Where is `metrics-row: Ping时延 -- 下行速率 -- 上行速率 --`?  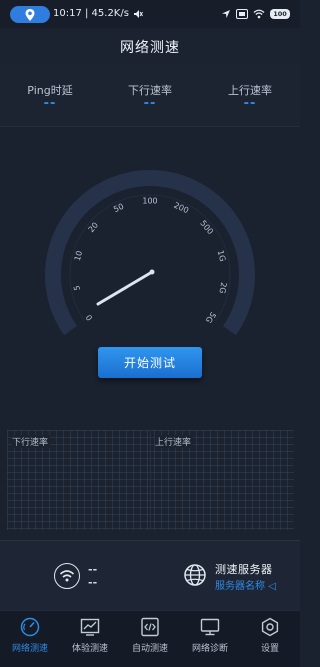
metrics-row: Ping时延 -- 下行速率 -- 上行速率 -- is located at coordinates (150, 95).